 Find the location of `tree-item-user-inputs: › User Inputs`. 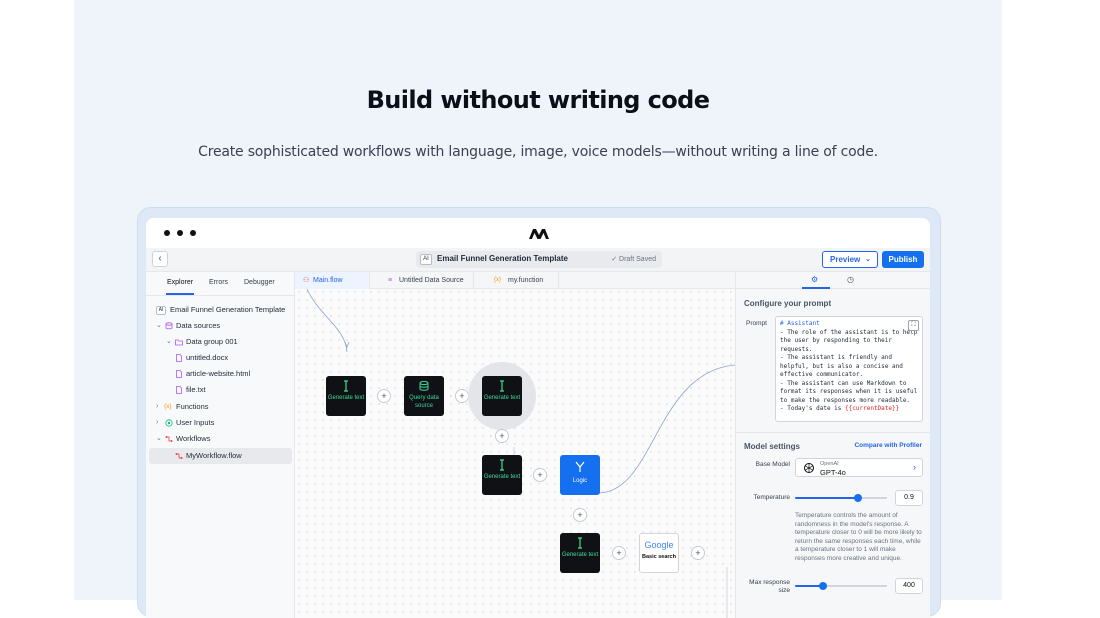

tree-item-user-inputs: › User Inputs is located at coordinates (220, 423).